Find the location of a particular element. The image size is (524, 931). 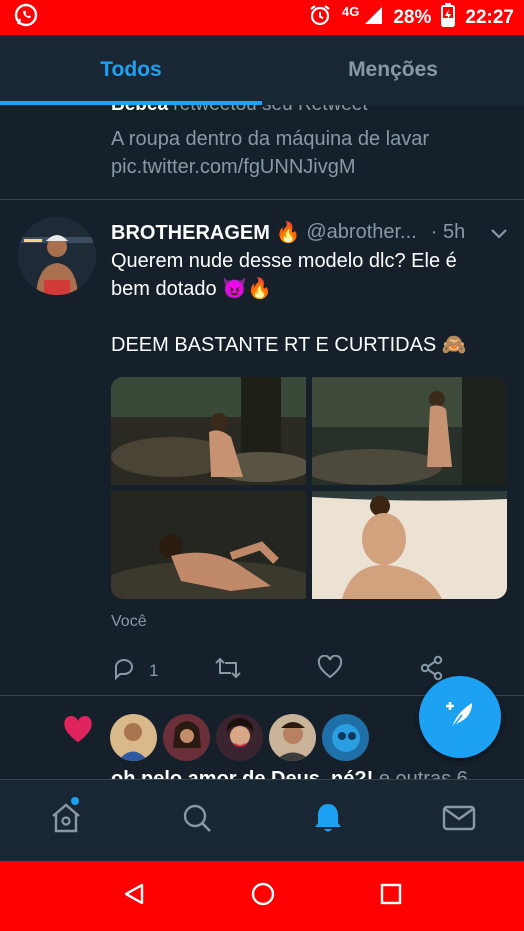

notifications-icon is located at coordinates (328, 820).